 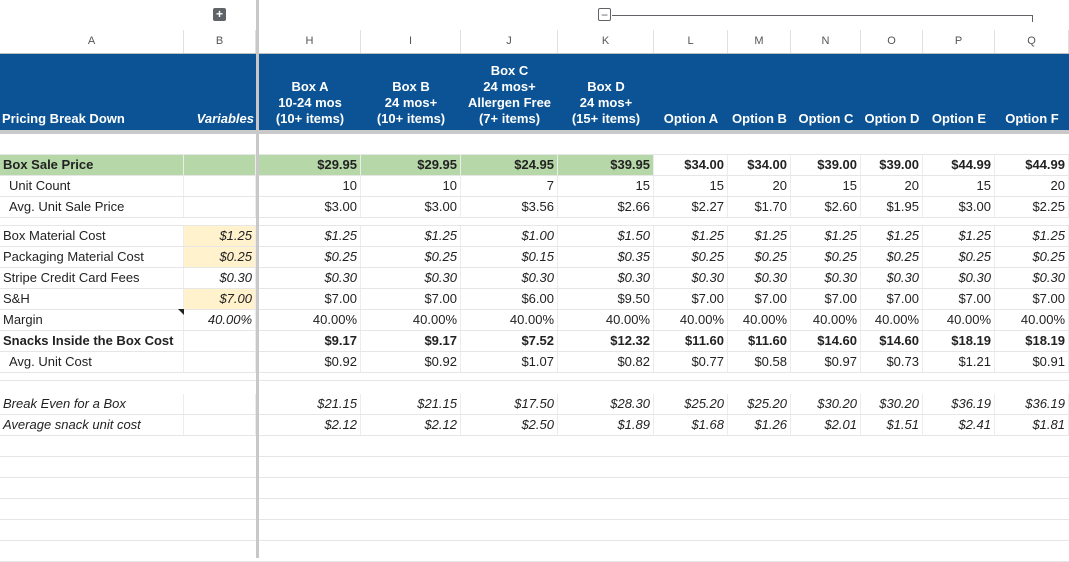 I want to click on cell-value: $1.89, so click(x=606, y=425).